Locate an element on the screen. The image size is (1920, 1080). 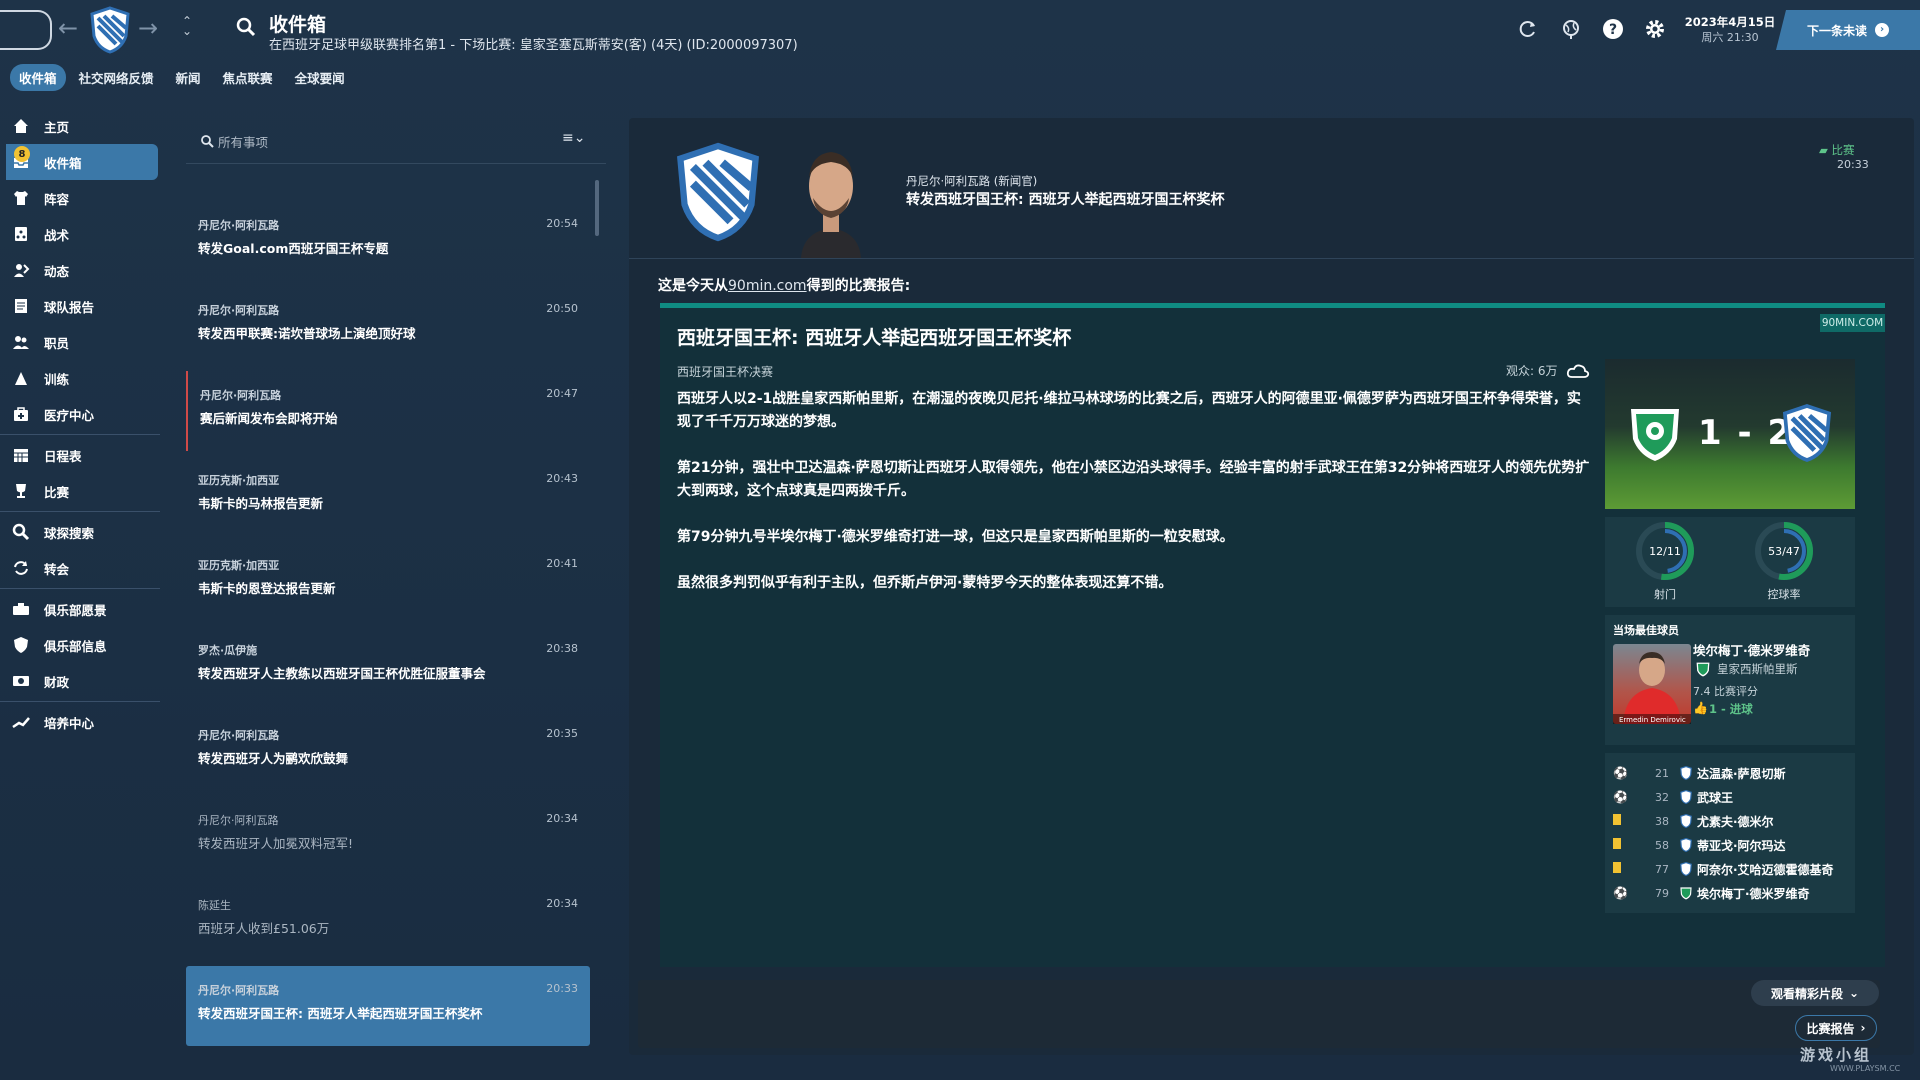
sidebar-item-dynamics: 动态 is located at coordinates (80, 270).